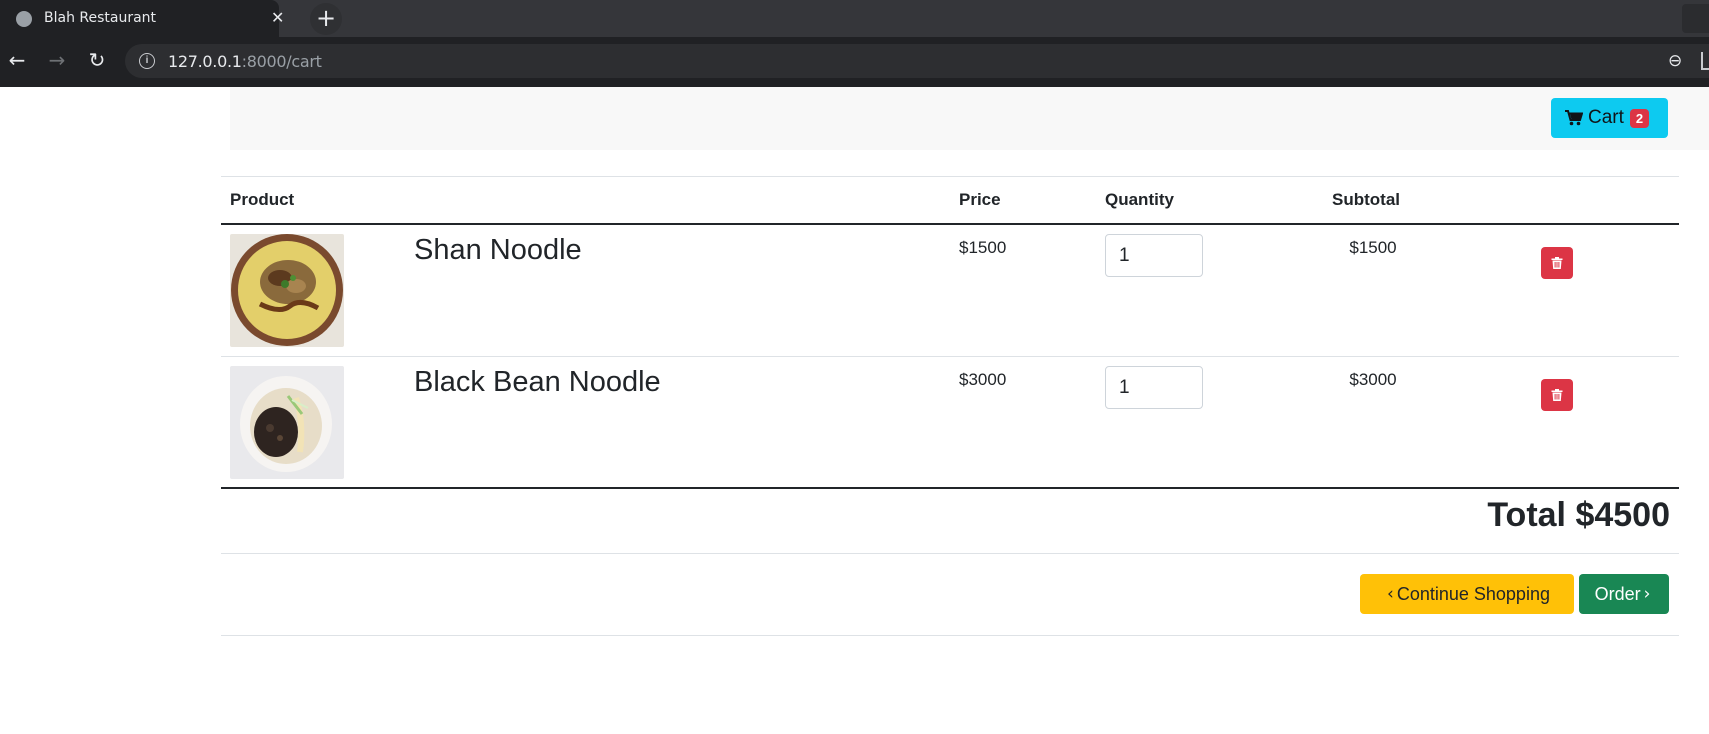 The height and width of the screenshot is (734, 1709). What do you see at coordinates (950, 553) in the screenshot?
I see `total-divider` at bounding box center [950, 553].